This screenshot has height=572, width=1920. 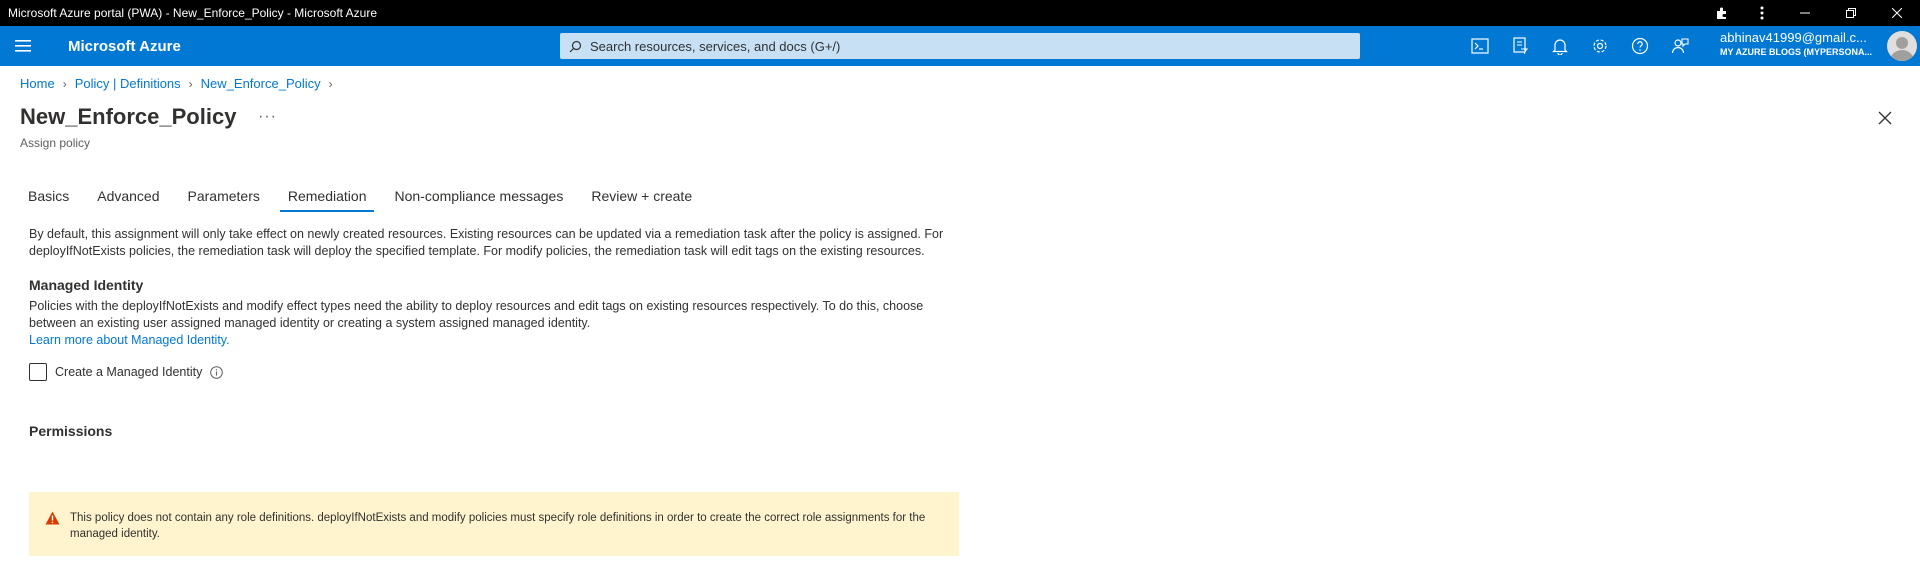 I want to click on page-subtitle: Assign policy, so click(x=55, y=143).